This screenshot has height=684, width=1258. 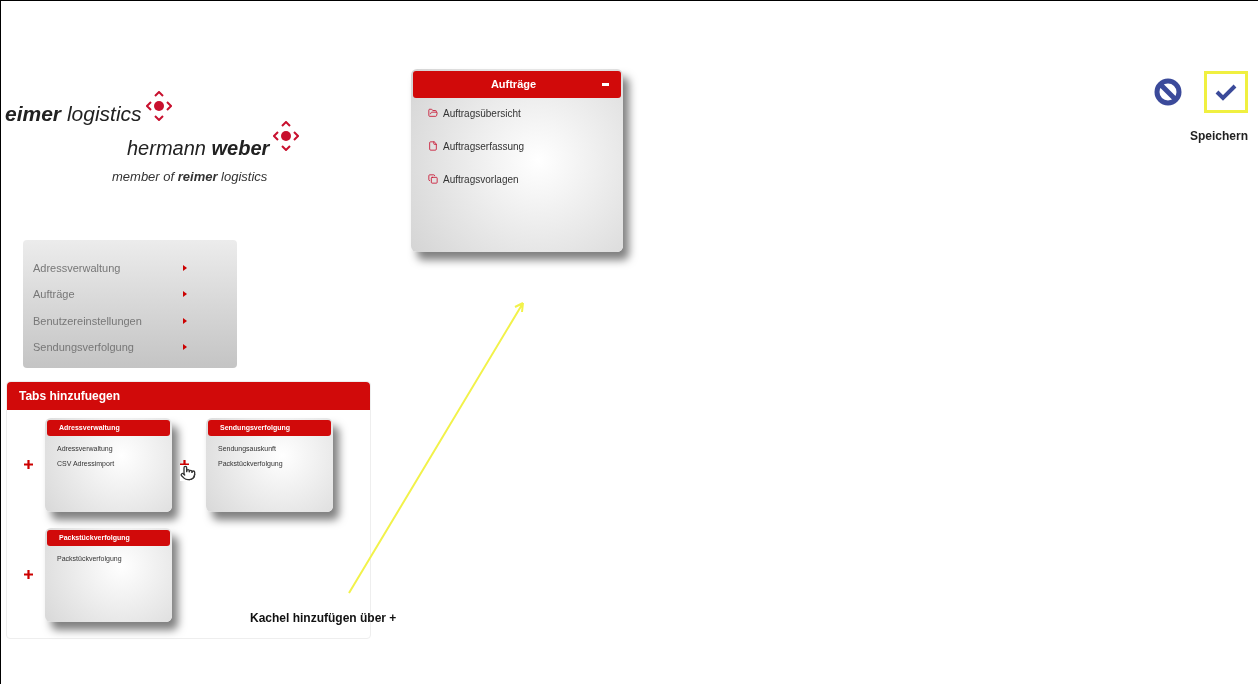 What do you see at coordinates (433, 146) in the screenshot?
I see `file-icon` at bounding box center [433, 146].